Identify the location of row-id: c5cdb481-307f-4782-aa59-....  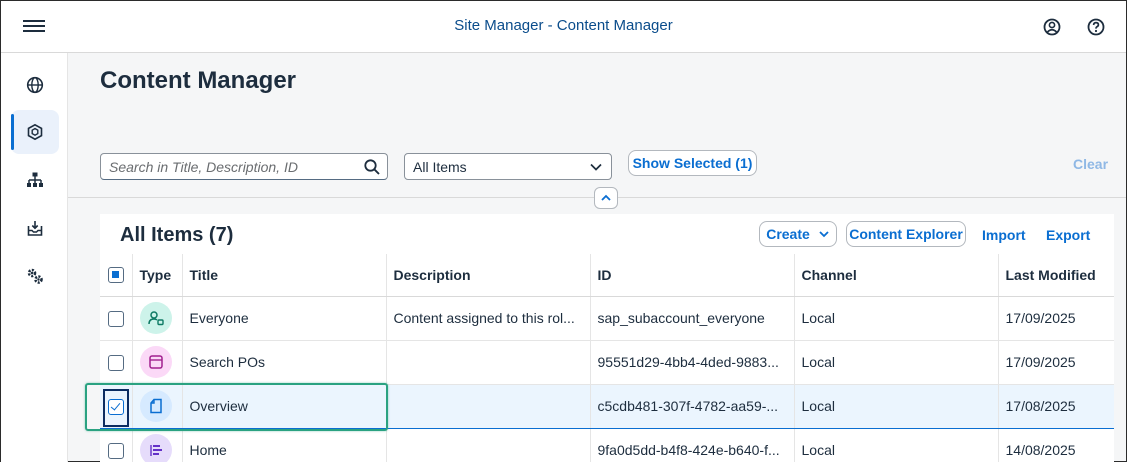
(692, 406).